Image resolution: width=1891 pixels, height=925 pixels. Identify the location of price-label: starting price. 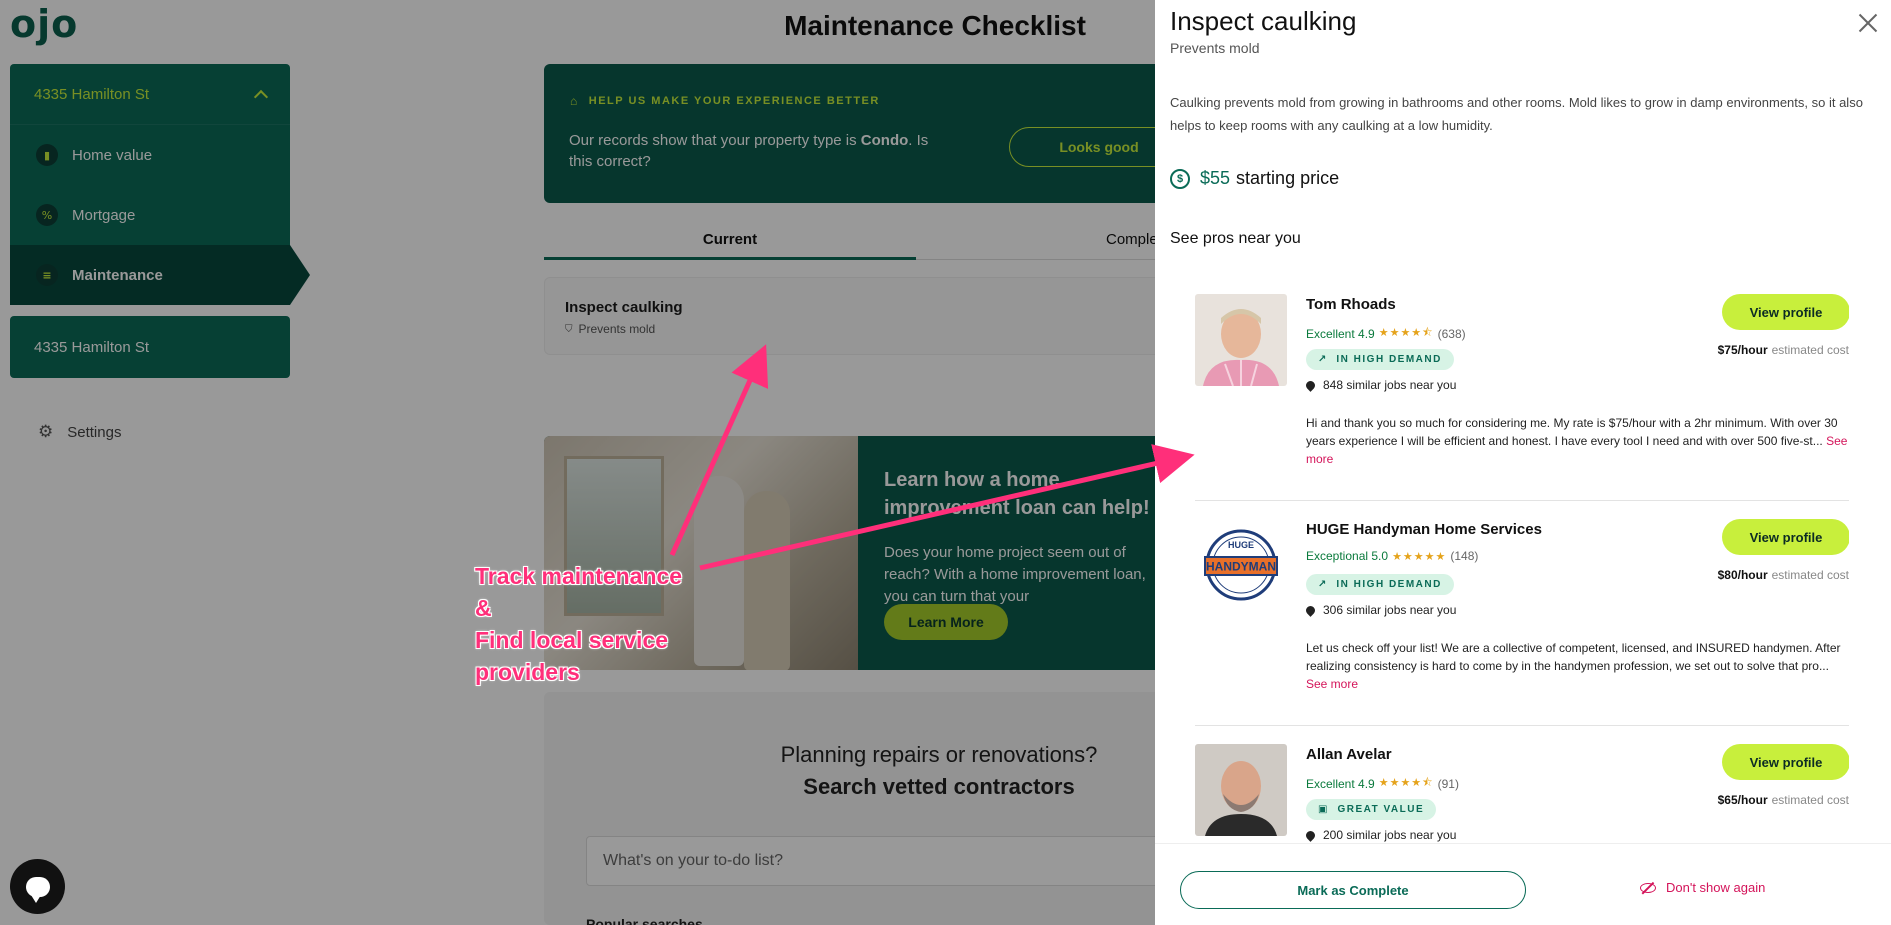
(1288, 178).